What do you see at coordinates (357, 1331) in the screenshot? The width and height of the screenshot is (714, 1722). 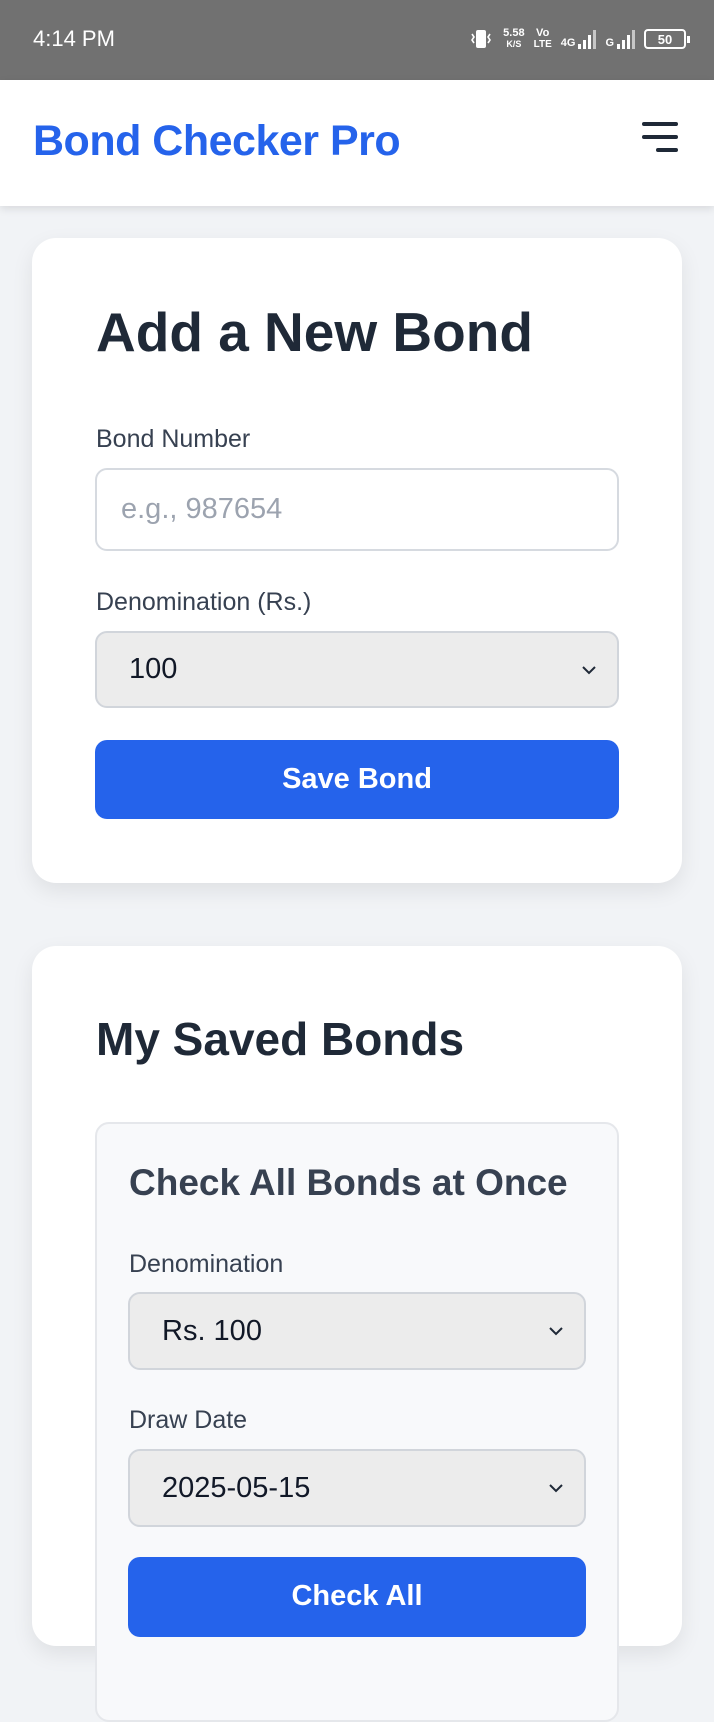 I see `check-denomination-select: Rs. 100` at bounding box center [357, 1331].